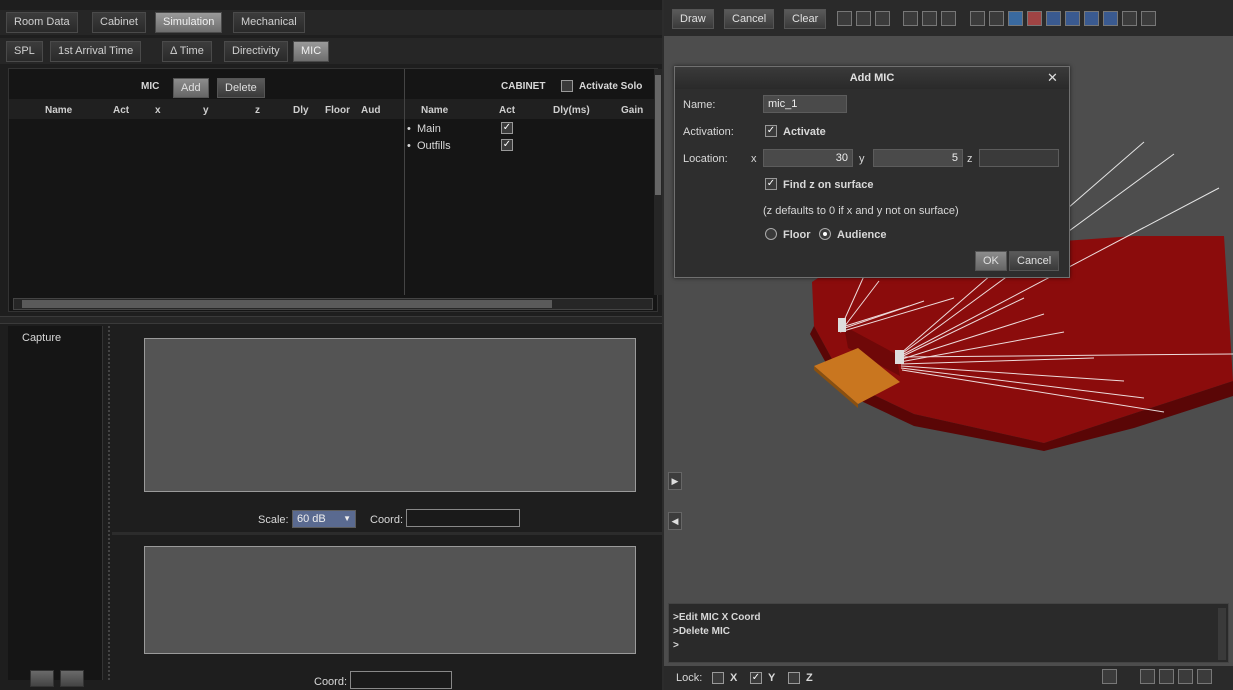  I want to click on activate-checkbox, so click(771, 131).